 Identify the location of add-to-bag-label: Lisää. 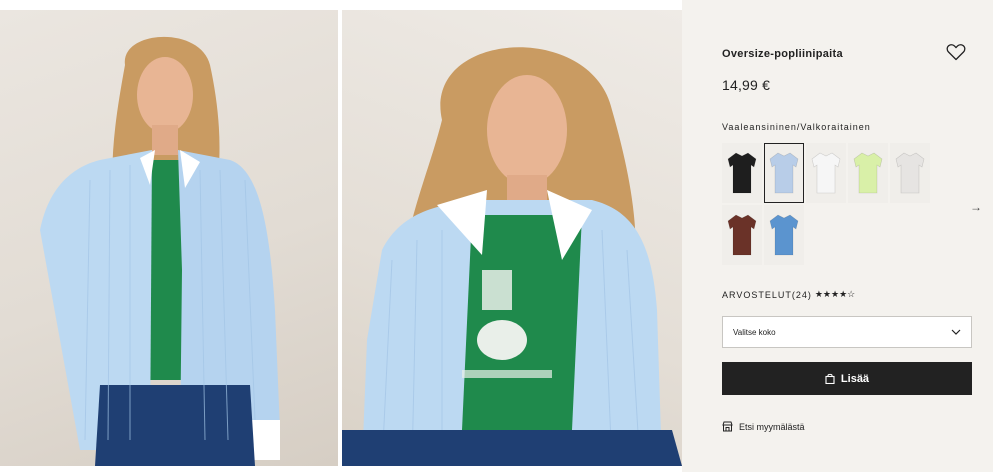
(855, 378).